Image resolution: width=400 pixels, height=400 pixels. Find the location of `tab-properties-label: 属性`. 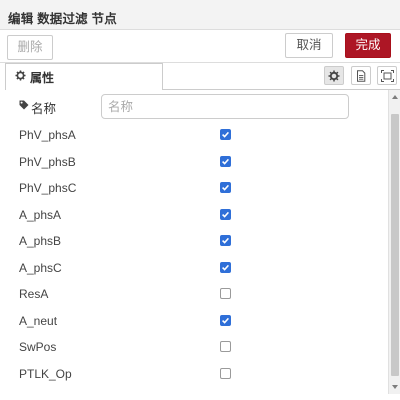

tab-properties-label: 属性 is located at coordinates (42, 78).